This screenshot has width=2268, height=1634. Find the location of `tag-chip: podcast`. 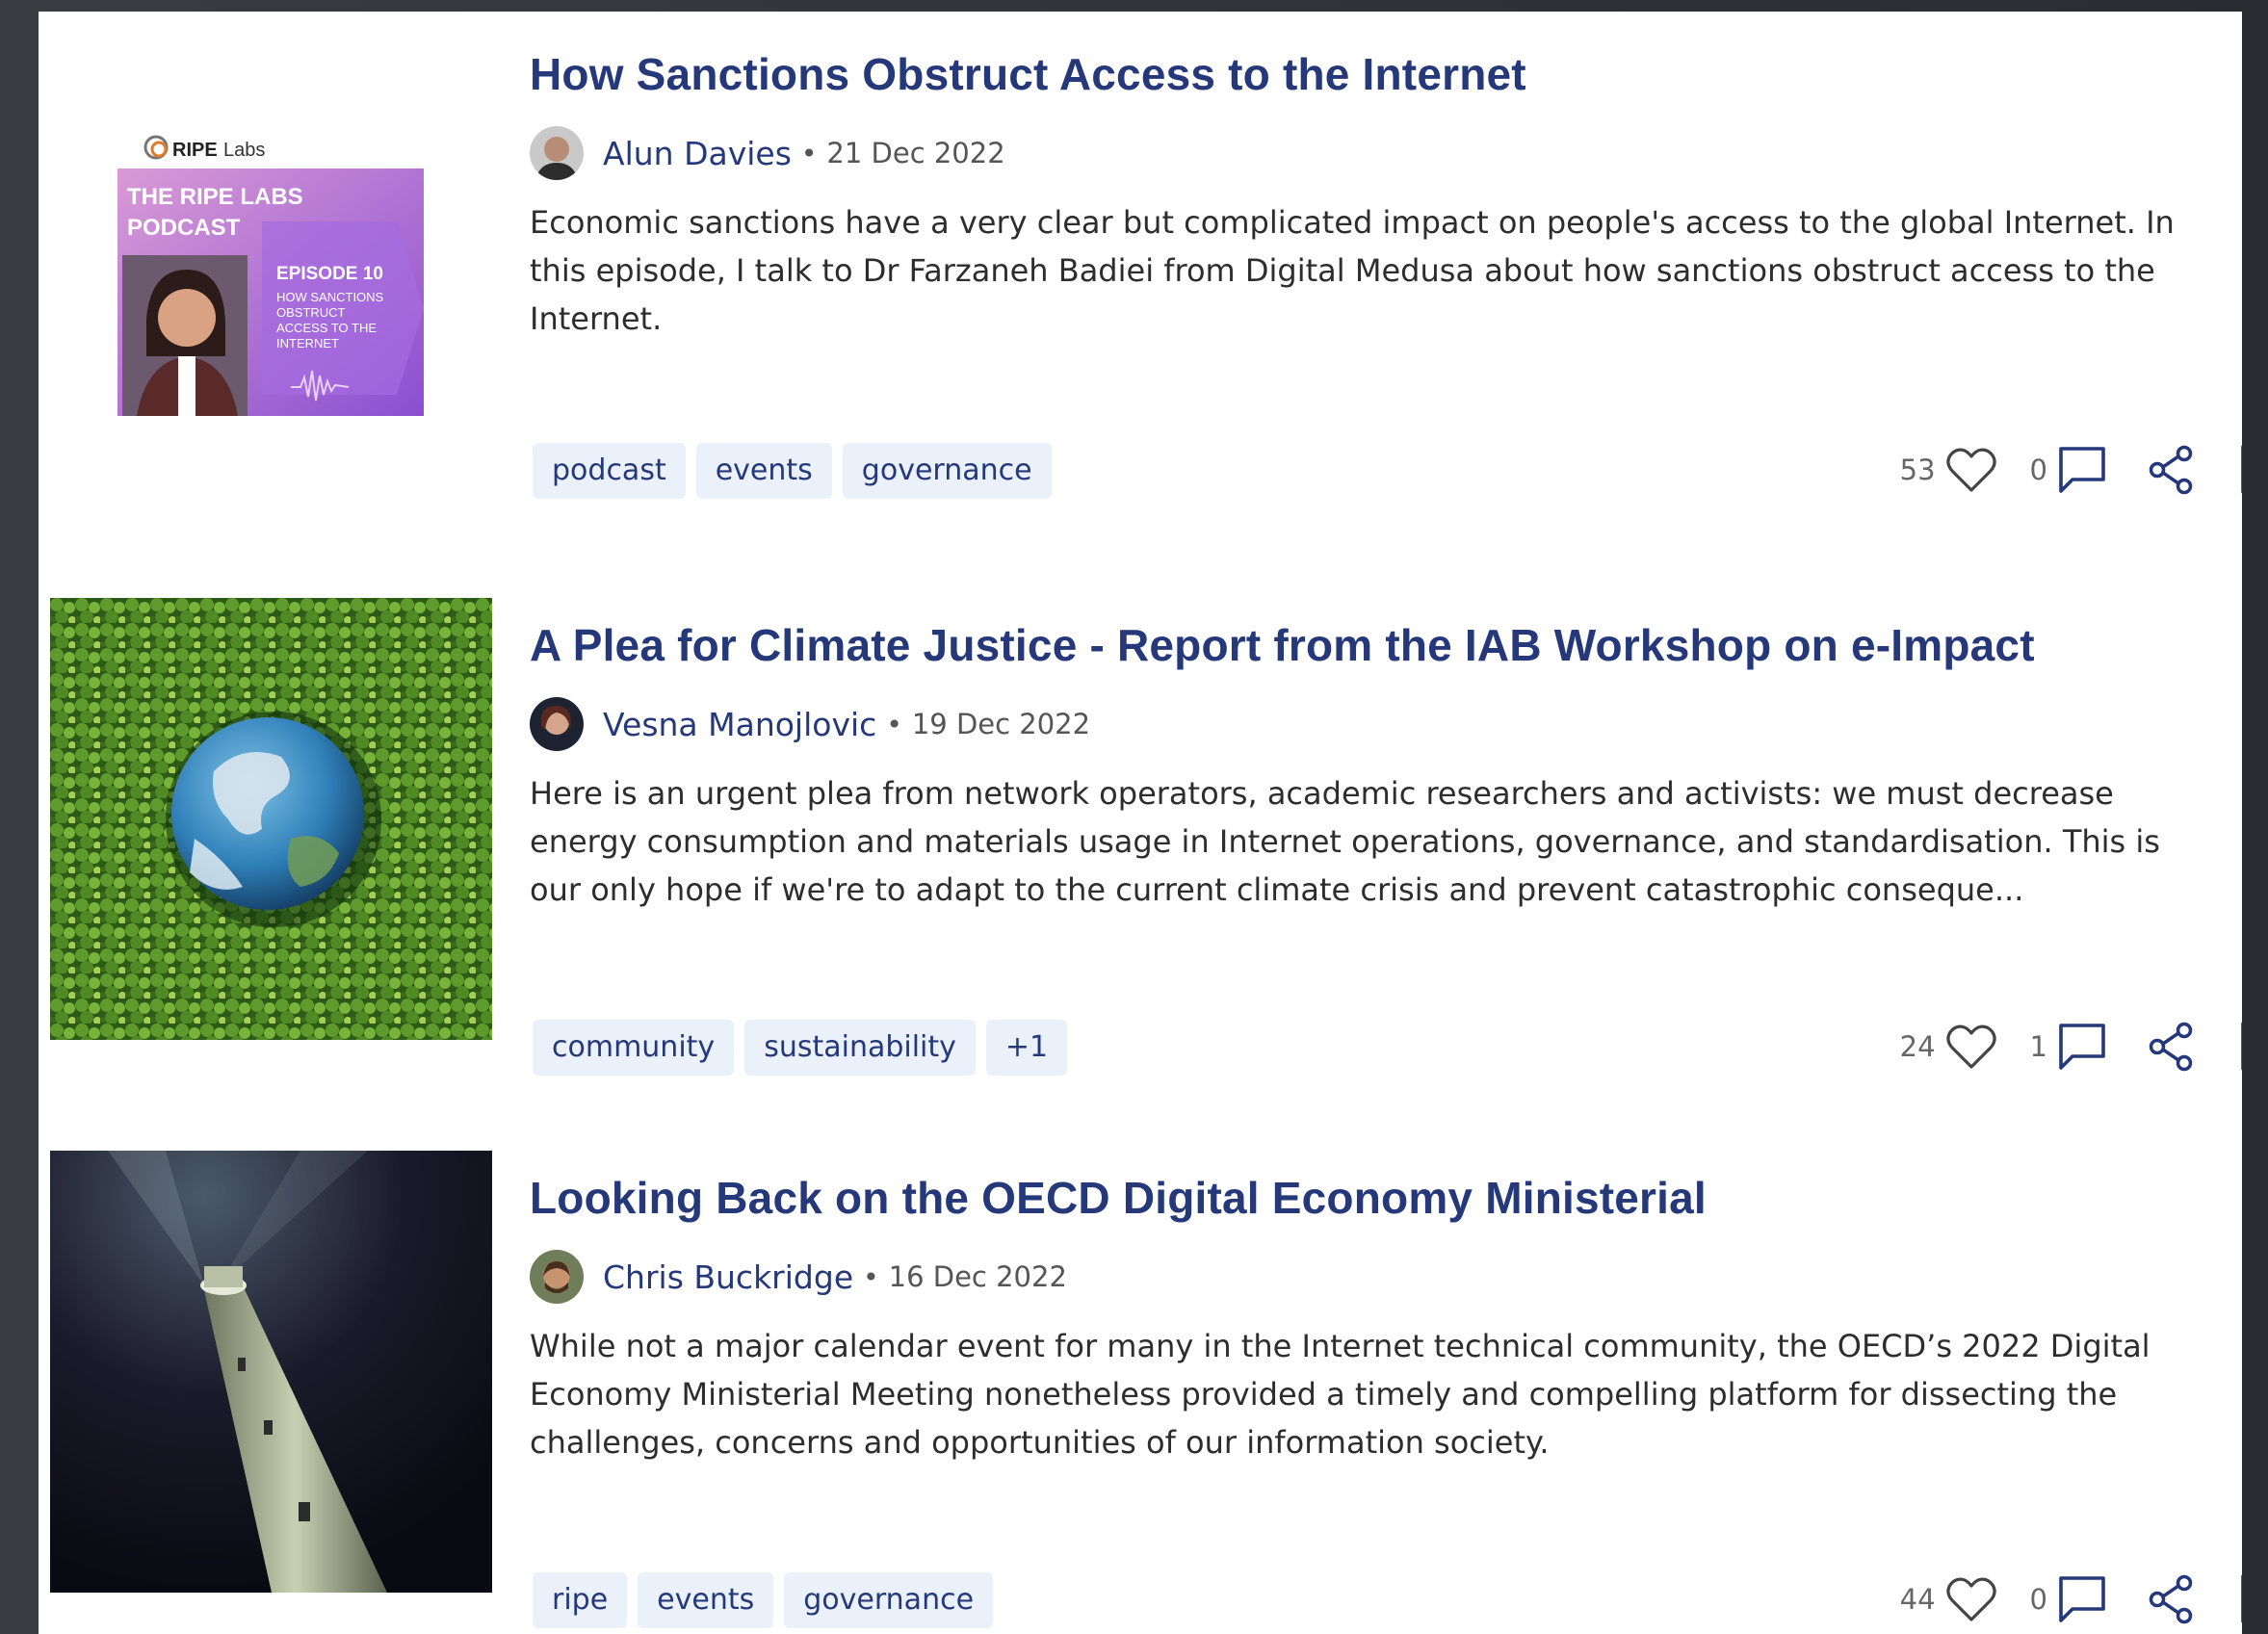

tag-chip: podcast is located at coordinates (609, 471).